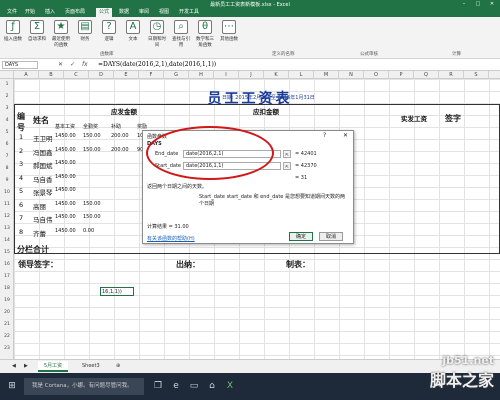 This screenshot has height=400, width=500. What do you see at coordinates (7, 120) in the screenshot?
I see `row-header: 4` at bounding box center [7, 120].